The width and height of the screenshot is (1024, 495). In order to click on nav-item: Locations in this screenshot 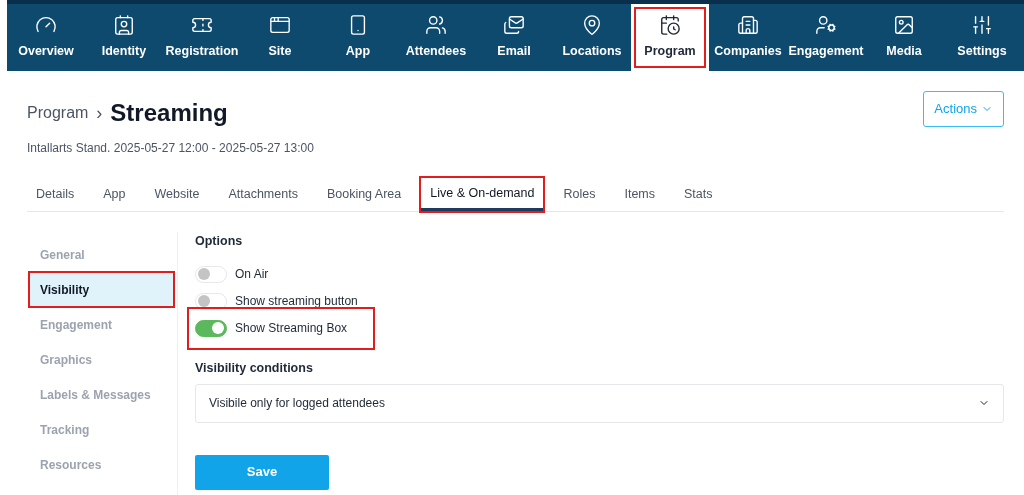, I will do `click(592, 37)`.